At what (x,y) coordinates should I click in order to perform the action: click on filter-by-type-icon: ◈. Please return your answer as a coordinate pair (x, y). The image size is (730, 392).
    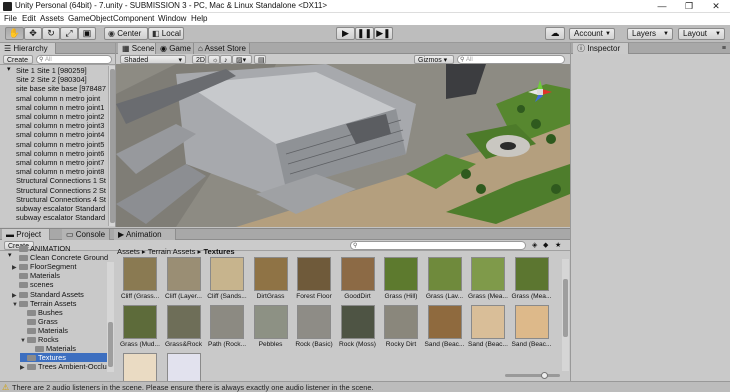
    Looking at the image, I should click on (534, 245).